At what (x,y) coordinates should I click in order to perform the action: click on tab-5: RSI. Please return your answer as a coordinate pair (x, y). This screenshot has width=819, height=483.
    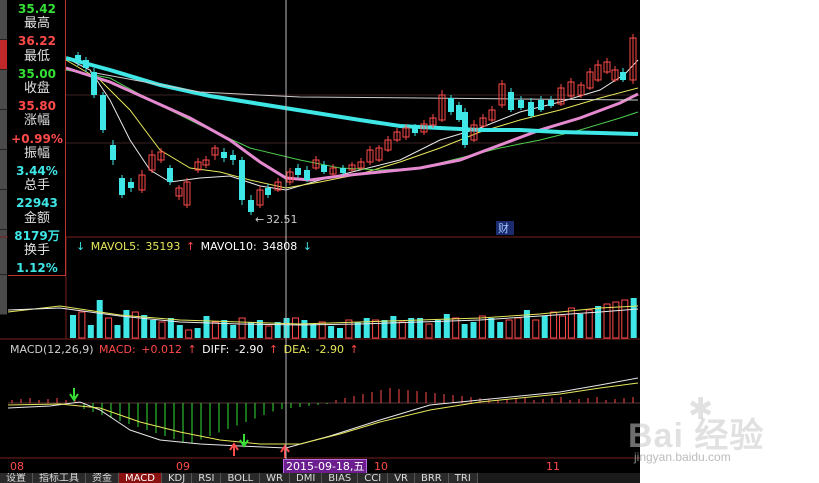
    Looking at the image, I should click on (207, 478).